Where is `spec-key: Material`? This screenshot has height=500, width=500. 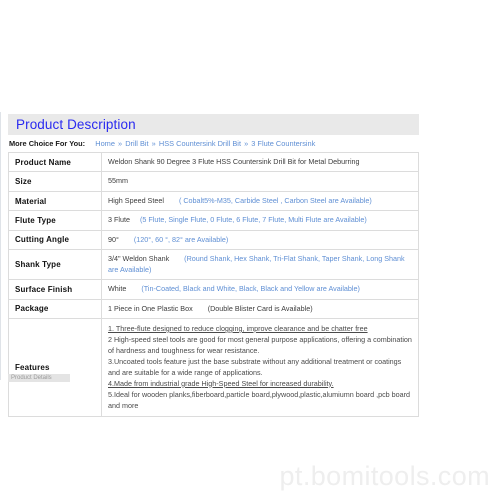
spec-key: Material is located at coordinates (55, 201).